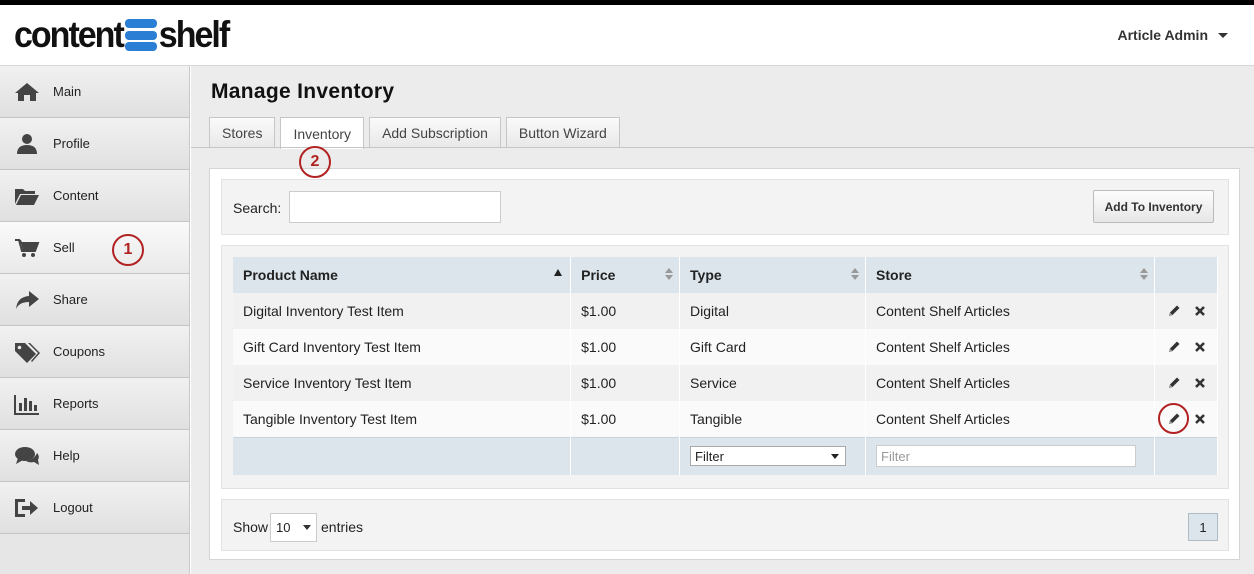 The width and height of the screenshot is (1254, 574). Describe the element at coordinates (894, 275) in the screenshot. I see `column-header-label: Store` at that location.